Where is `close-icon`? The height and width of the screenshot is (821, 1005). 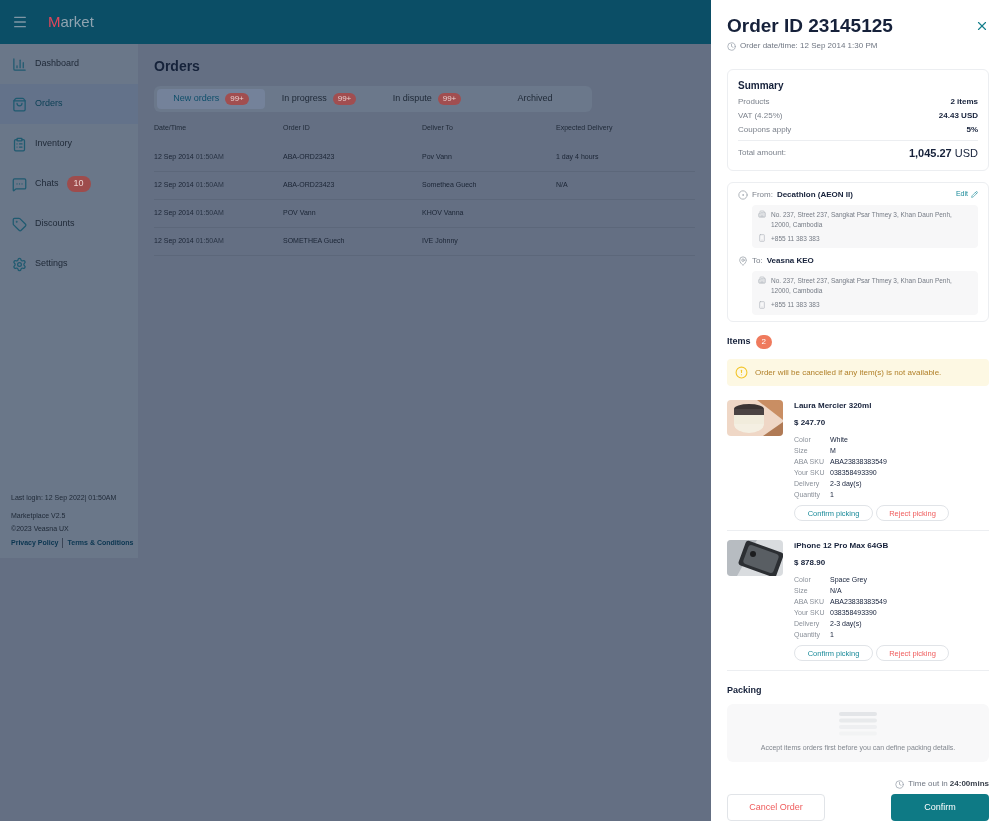 close-icon is located at coordinates (982, 26).